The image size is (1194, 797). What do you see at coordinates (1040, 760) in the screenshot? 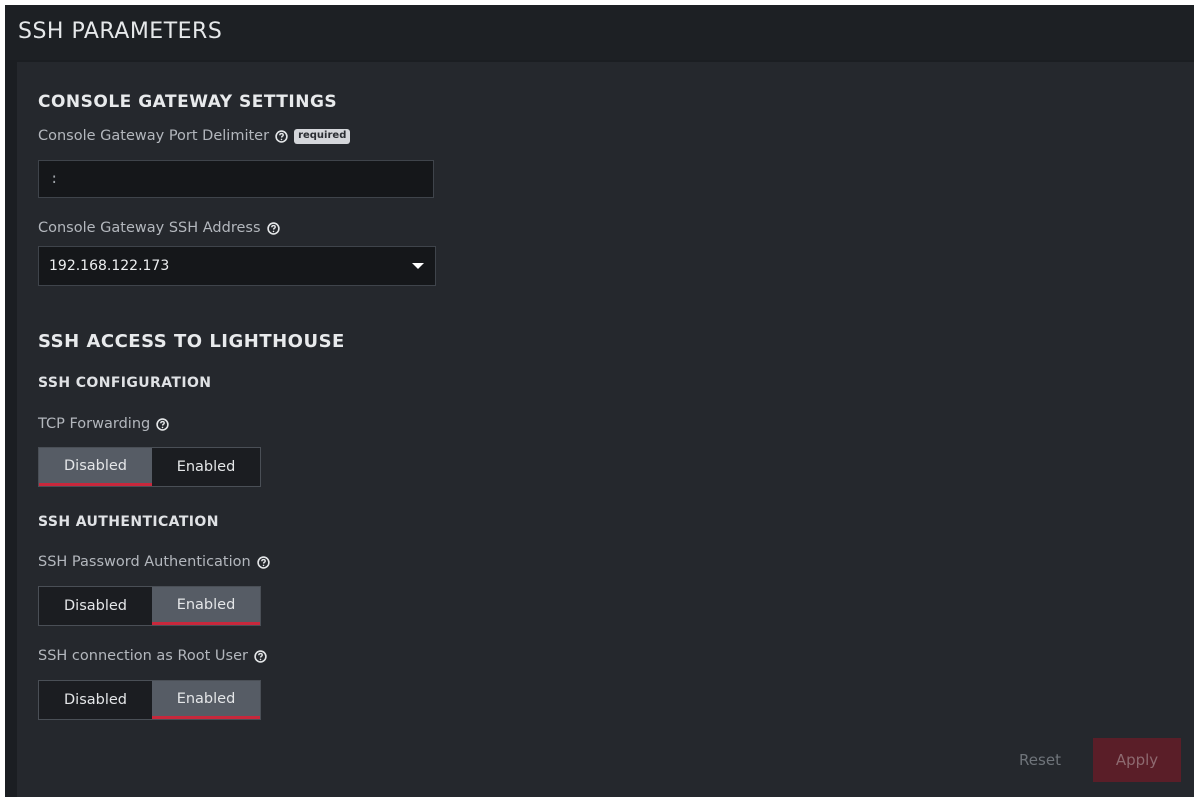
I see `reset-button: Reset` at bounding box center [1040, 760].